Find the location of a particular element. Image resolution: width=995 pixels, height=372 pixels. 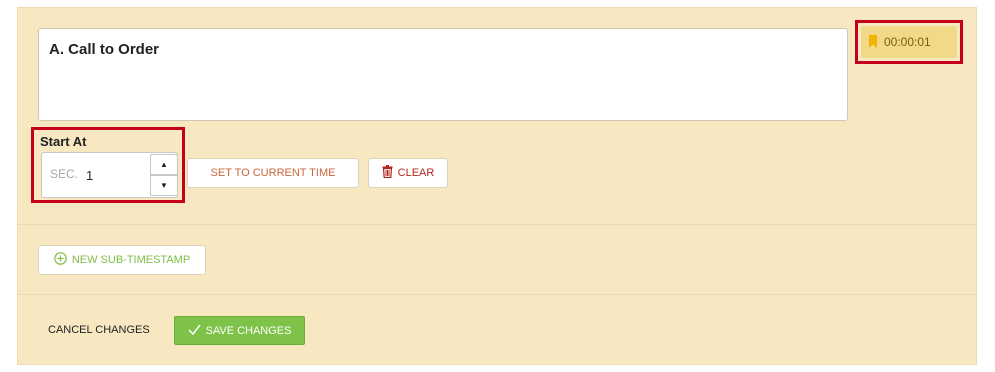

save-changes-button: SAVE CHANGES is located at coordinates (239, 330).